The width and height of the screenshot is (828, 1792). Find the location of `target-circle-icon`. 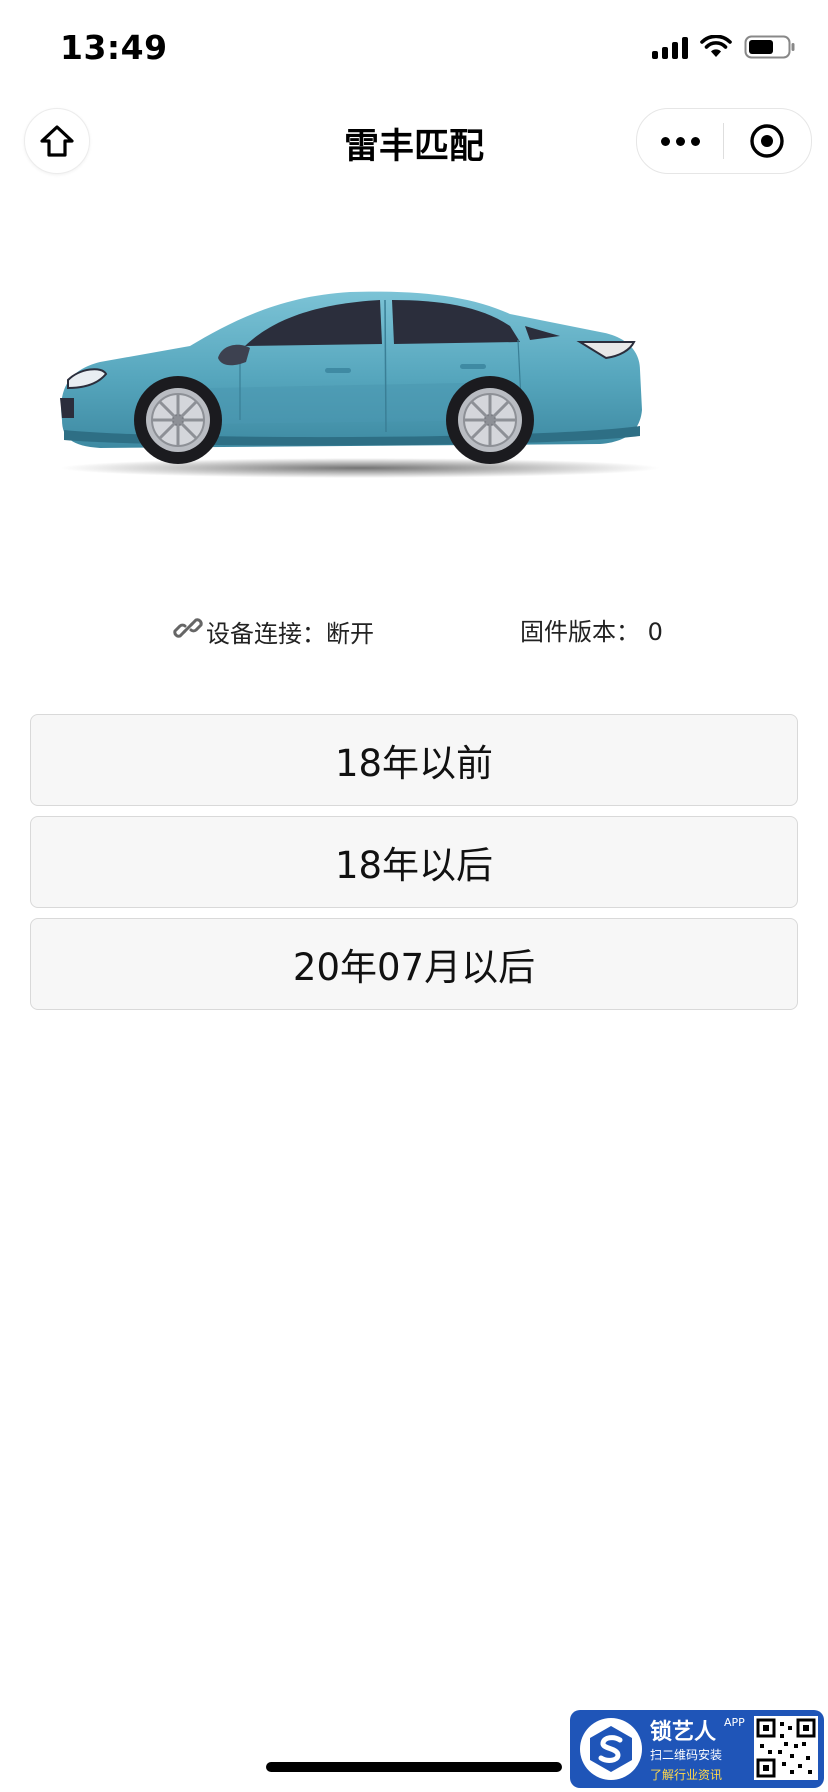

target-circle-icon is located at coordinates (767, 141).